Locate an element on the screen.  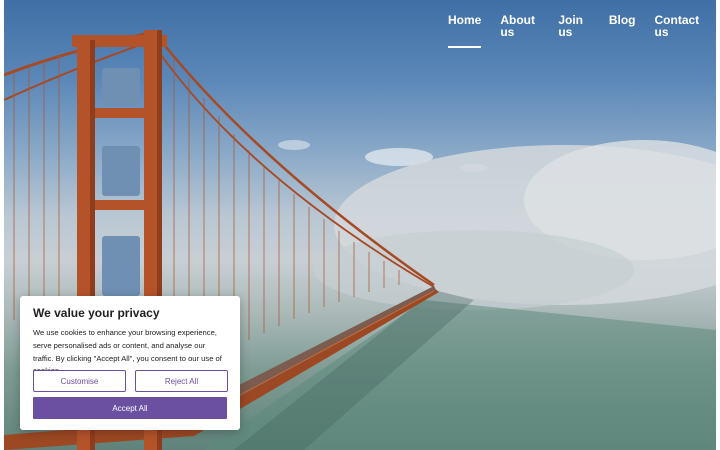
nav-about-us: About us is located at coordinates (519, 26).